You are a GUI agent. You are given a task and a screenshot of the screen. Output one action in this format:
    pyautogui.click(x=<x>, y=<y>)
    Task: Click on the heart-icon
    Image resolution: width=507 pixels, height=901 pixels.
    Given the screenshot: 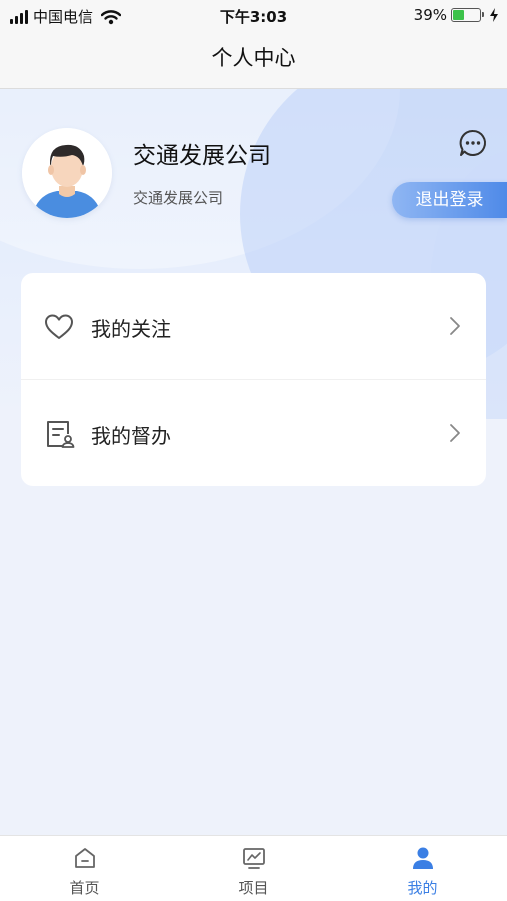 What is the action you would take?
    pyautogui.click(x=59, y=326)
    